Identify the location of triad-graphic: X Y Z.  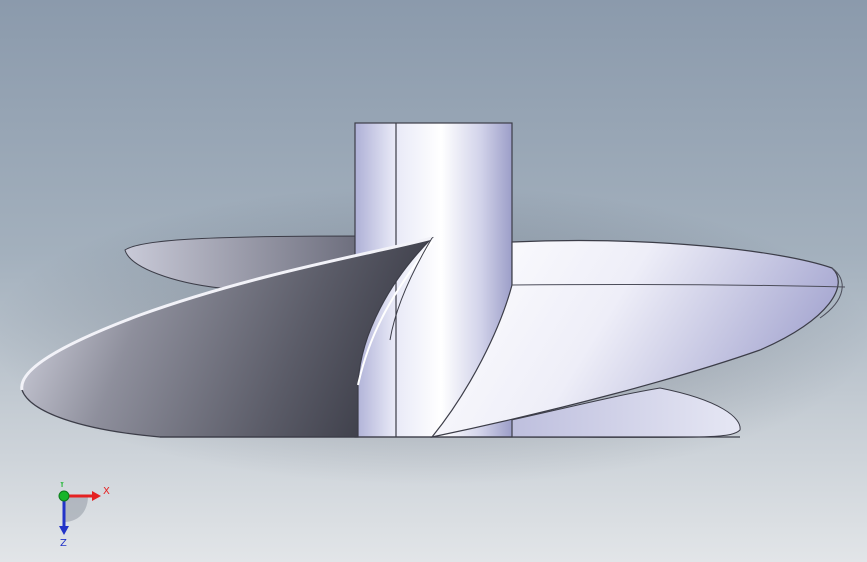
(84, 514).